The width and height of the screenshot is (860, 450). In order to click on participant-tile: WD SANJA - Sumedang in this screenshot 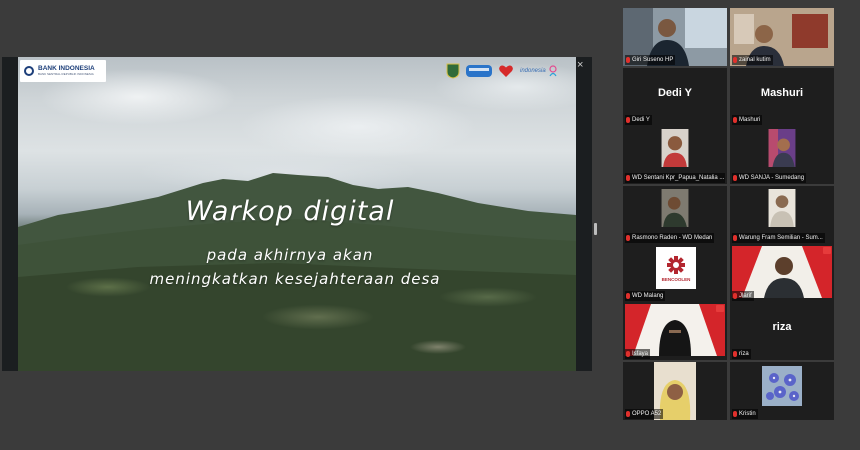, I will do `click(782, 155)`.